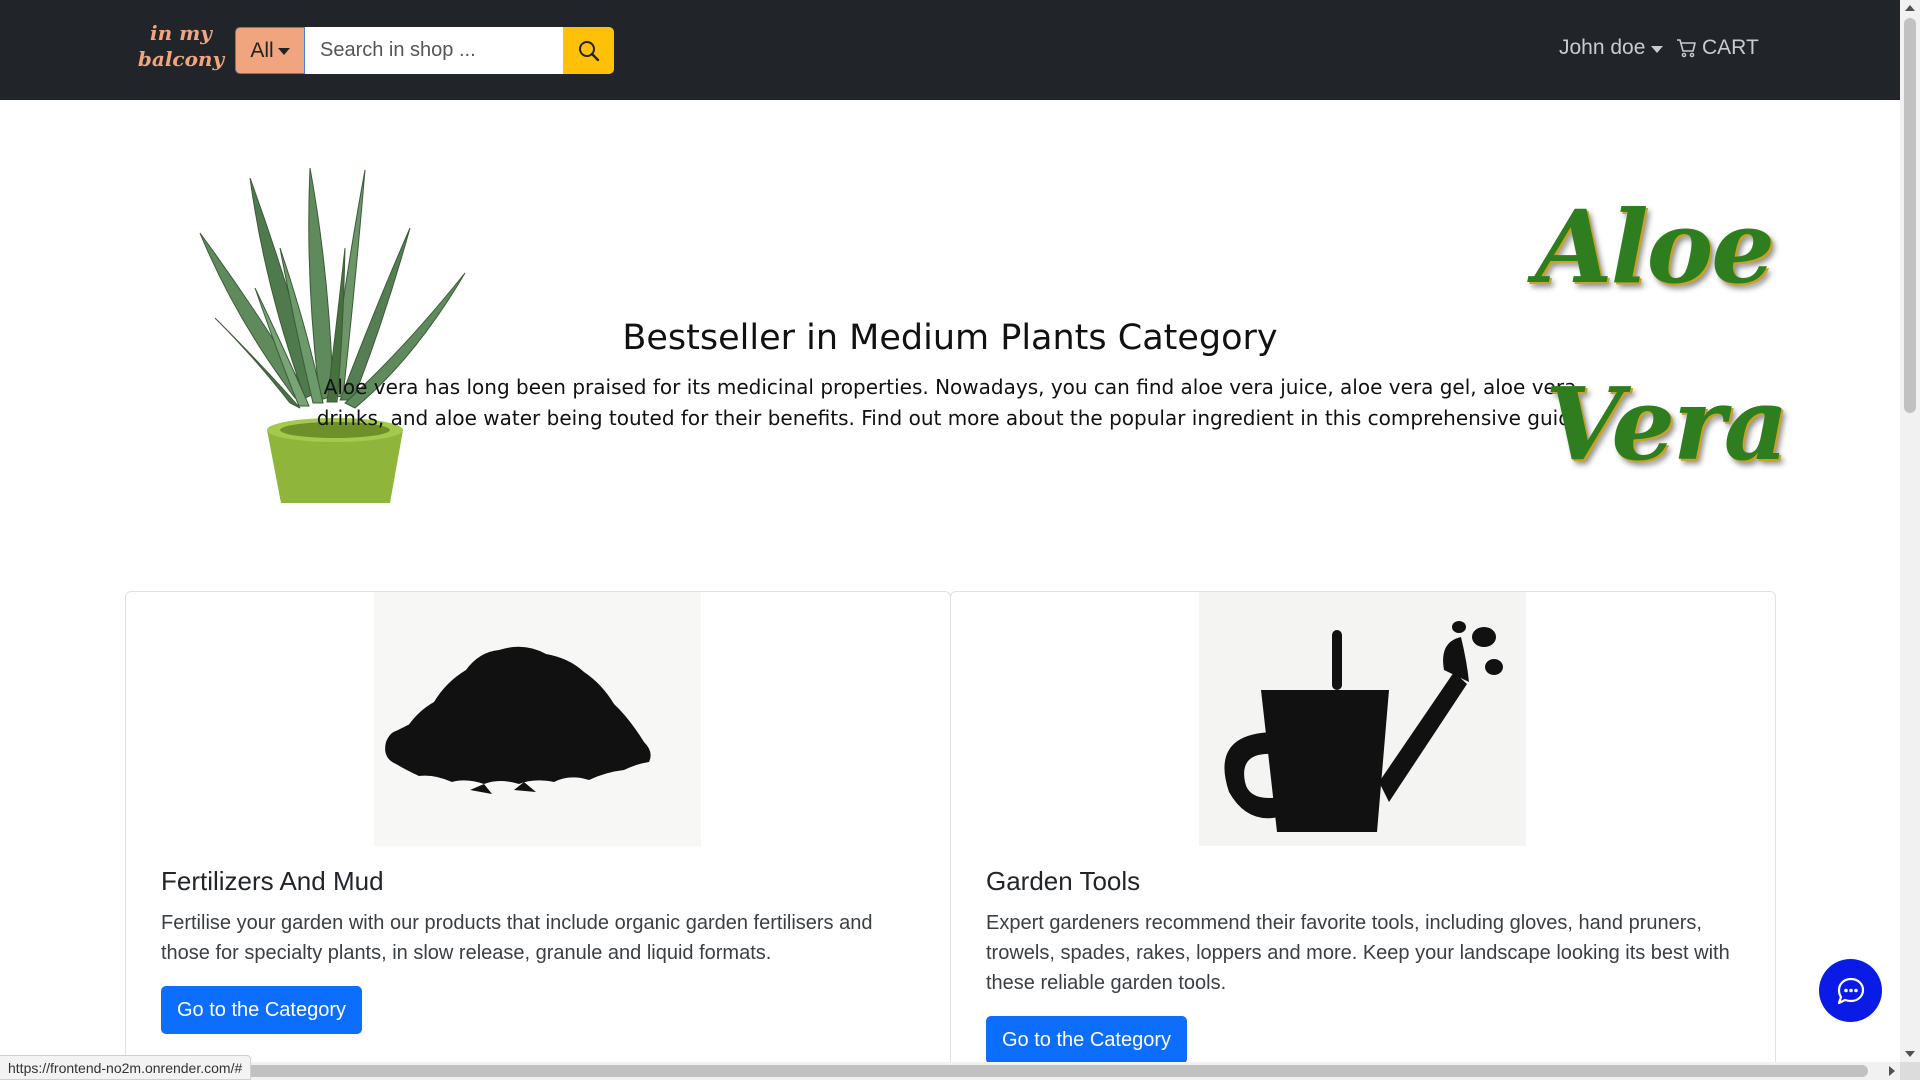  Describe the element at coordinates (1363, 726) in the screenshot. I see `watering-can-icon` at that location.